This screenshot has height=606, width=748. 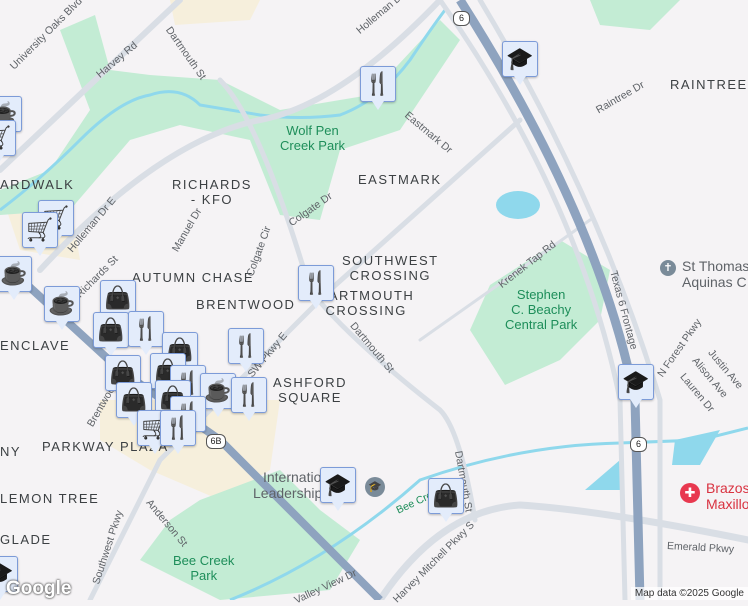 What do you see at coordinates (727, 496) in the screenshot?
I see `clinic-label: Brazos Maxillo` at bounding box center [727, 496].